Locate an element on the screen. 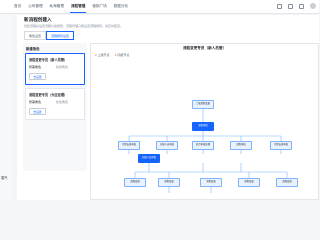 The width and height of the screenshot is (320, 240). search-icon is located at coordinates (279, 6).